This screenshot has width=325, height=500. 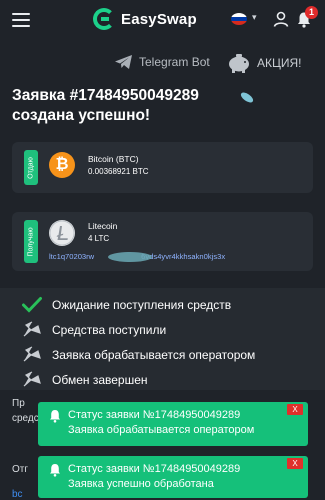 What do you see at coordinates (174, 62) in the screenshot?
I see `telegram-bot-label: Telegram Bot` at bounding box center [174, 62].